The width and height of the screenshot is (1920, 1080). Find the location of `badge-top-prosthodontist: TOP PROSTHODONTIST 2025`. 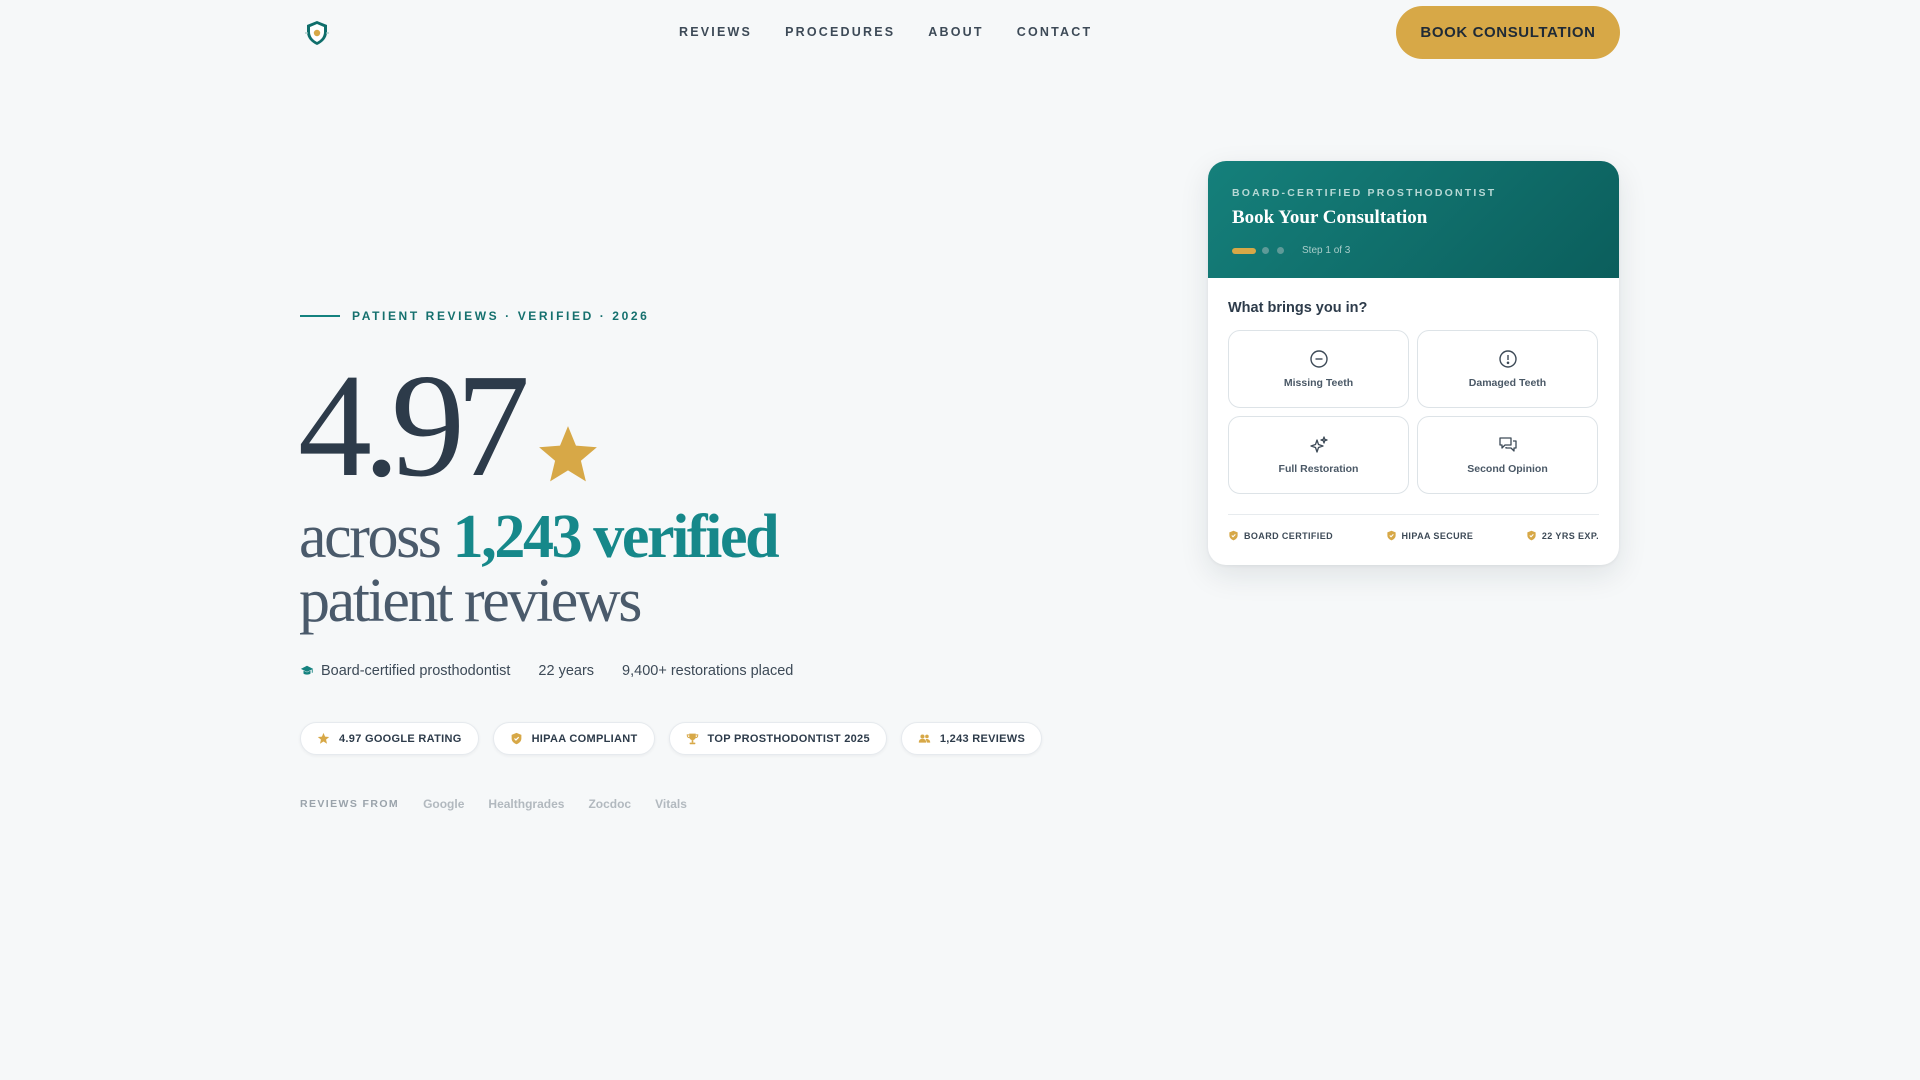

badge-top-prosthodontist: TOP PROSTHODONTIST 2025 is located at coordinates (777, 738).